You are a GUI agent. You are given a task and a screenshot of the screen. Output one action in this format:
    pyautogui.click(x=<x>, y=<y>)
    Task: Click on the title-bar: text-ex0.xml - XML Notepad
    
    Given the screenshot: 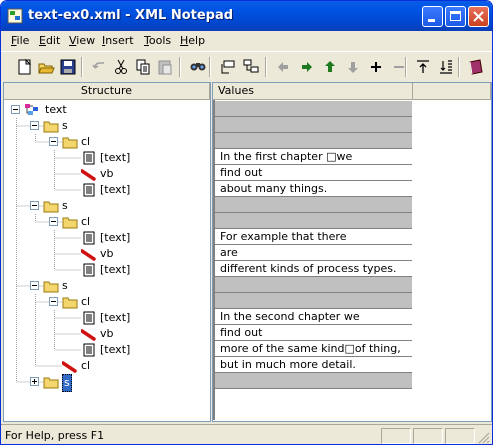 What is the action you would take?
    pyautogui.click(x=246, y=16)
    